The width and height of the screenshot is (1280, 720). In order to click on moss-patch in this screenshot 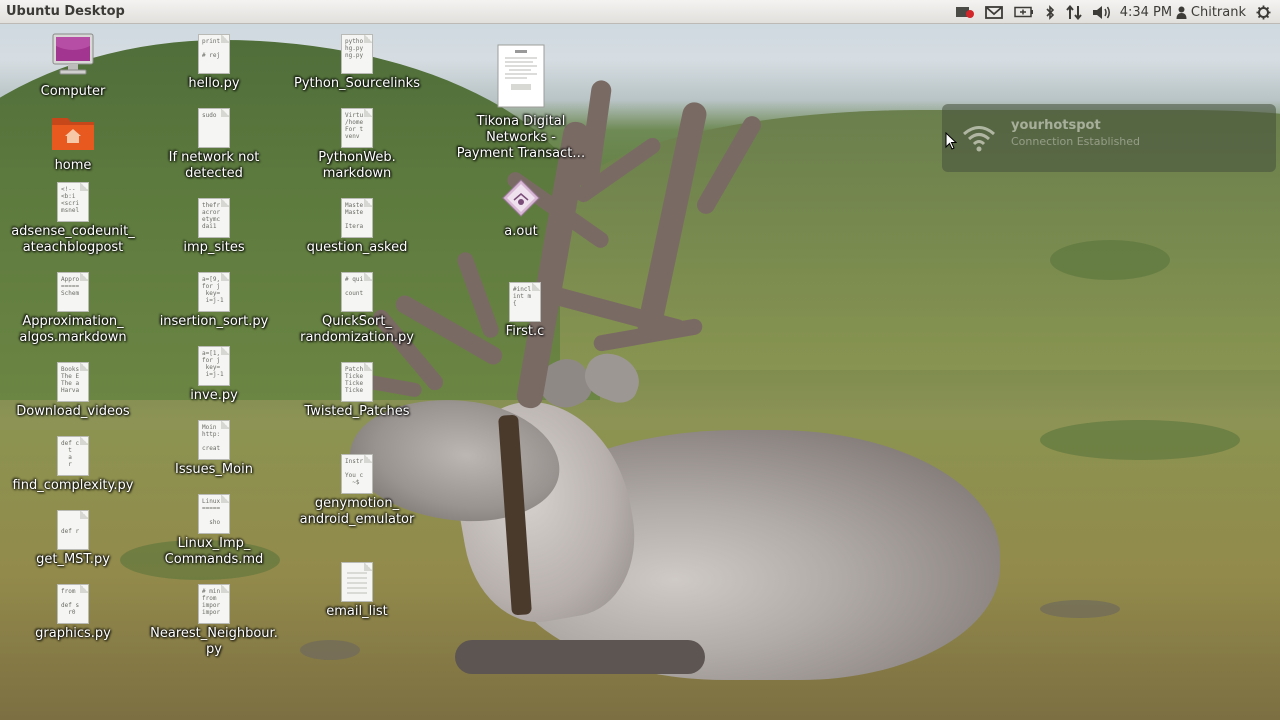, I will do `click(1140, 440)`.